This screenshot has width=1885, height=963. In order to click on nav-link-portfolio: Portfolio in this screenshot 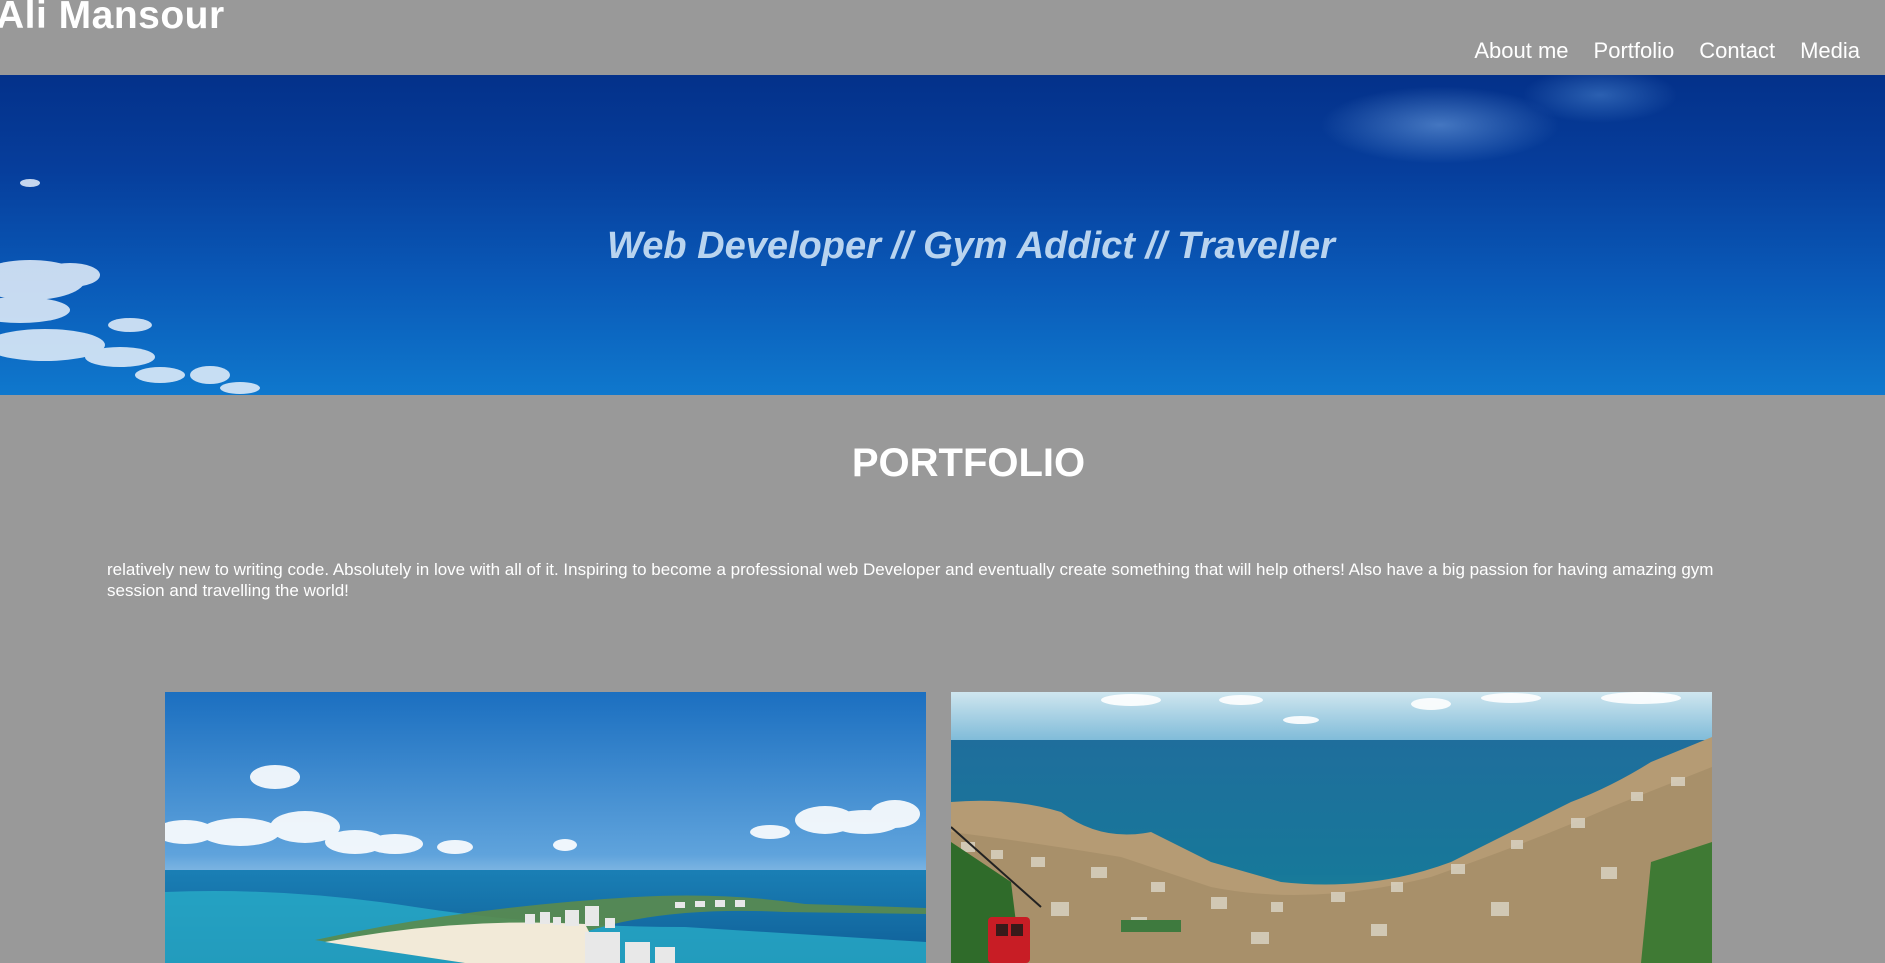, I will do `click(1634, 51)`.